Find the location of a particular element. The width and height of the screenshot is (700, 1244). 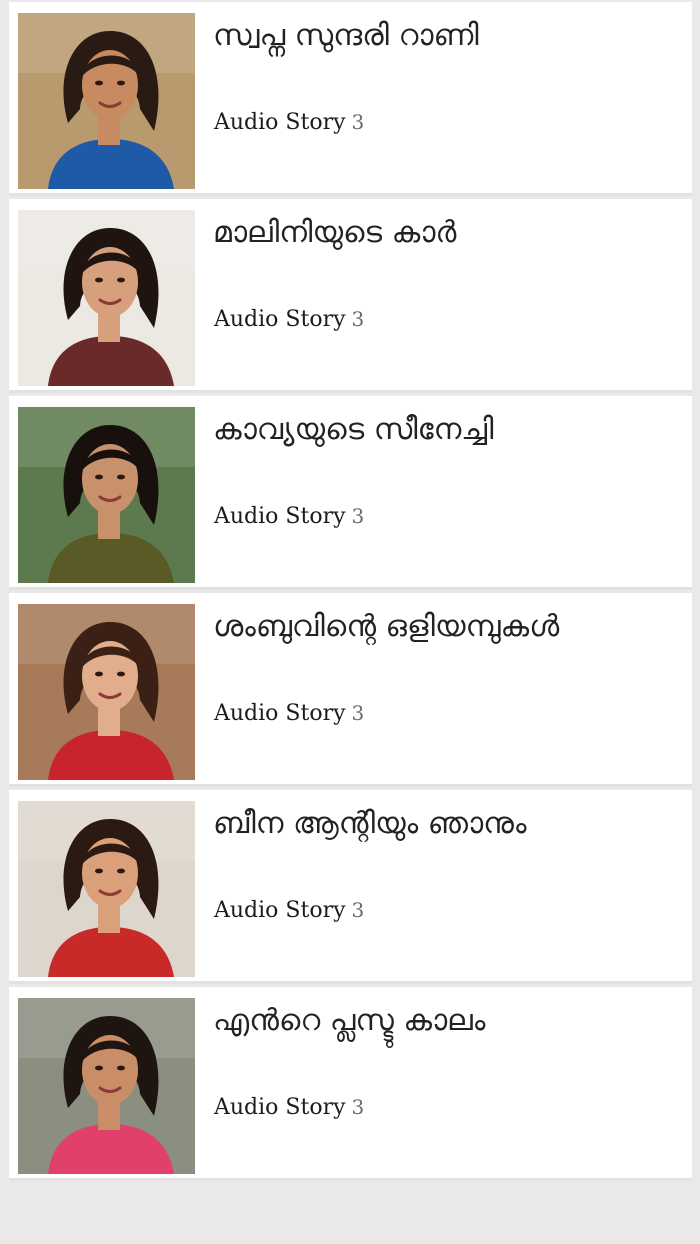

story-title: ശംബുവിന്റെ ഒളിയമ്പുകൾ is located at coordinates (386, 626).